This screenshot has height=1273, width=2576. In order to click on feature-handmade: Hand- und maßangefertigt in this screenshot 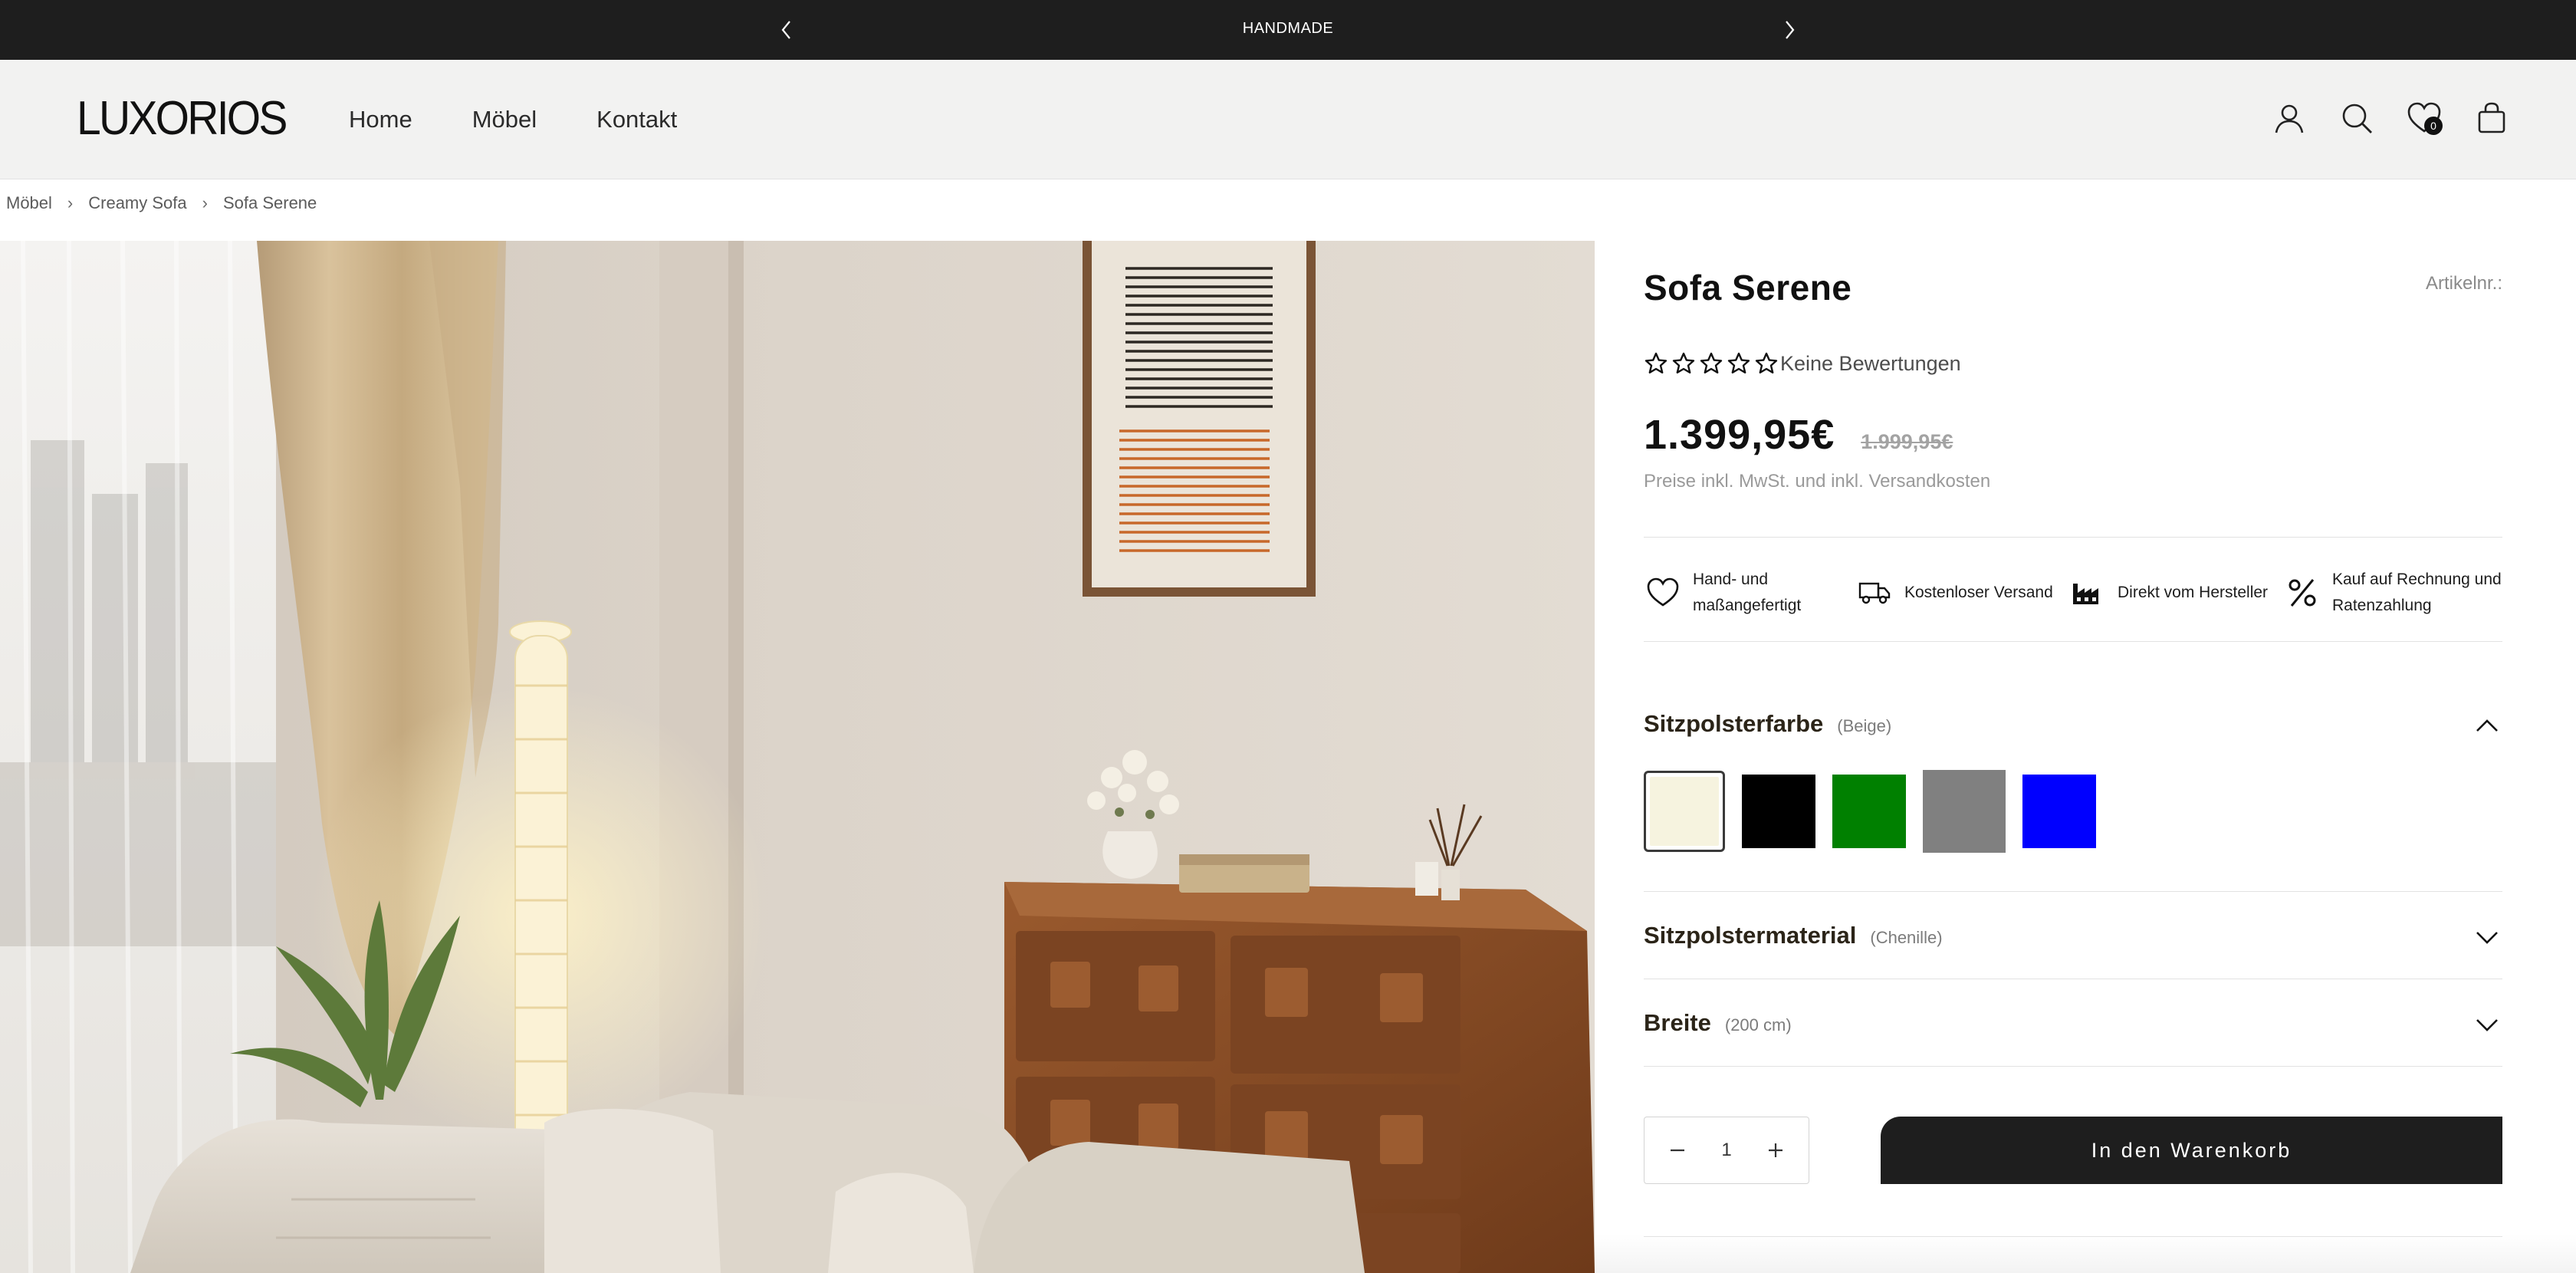, I will do `click(1726, 593)`.